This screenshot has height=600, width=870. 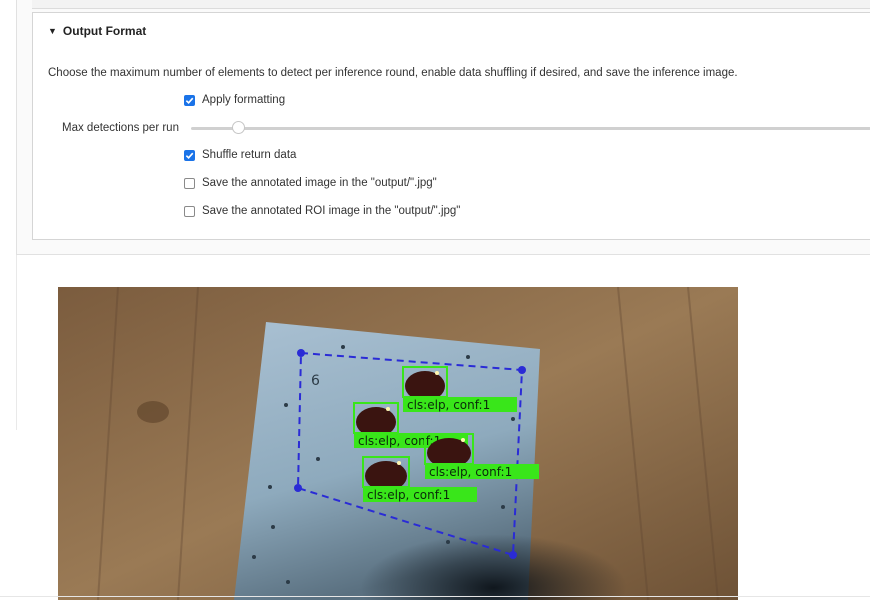 I want to click on save-image-checkbox, so click(x=189, y=183).